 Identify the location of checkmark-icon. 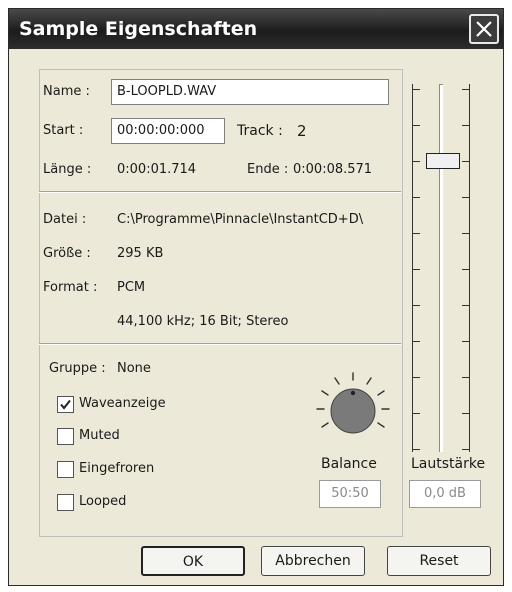
(65, 404).